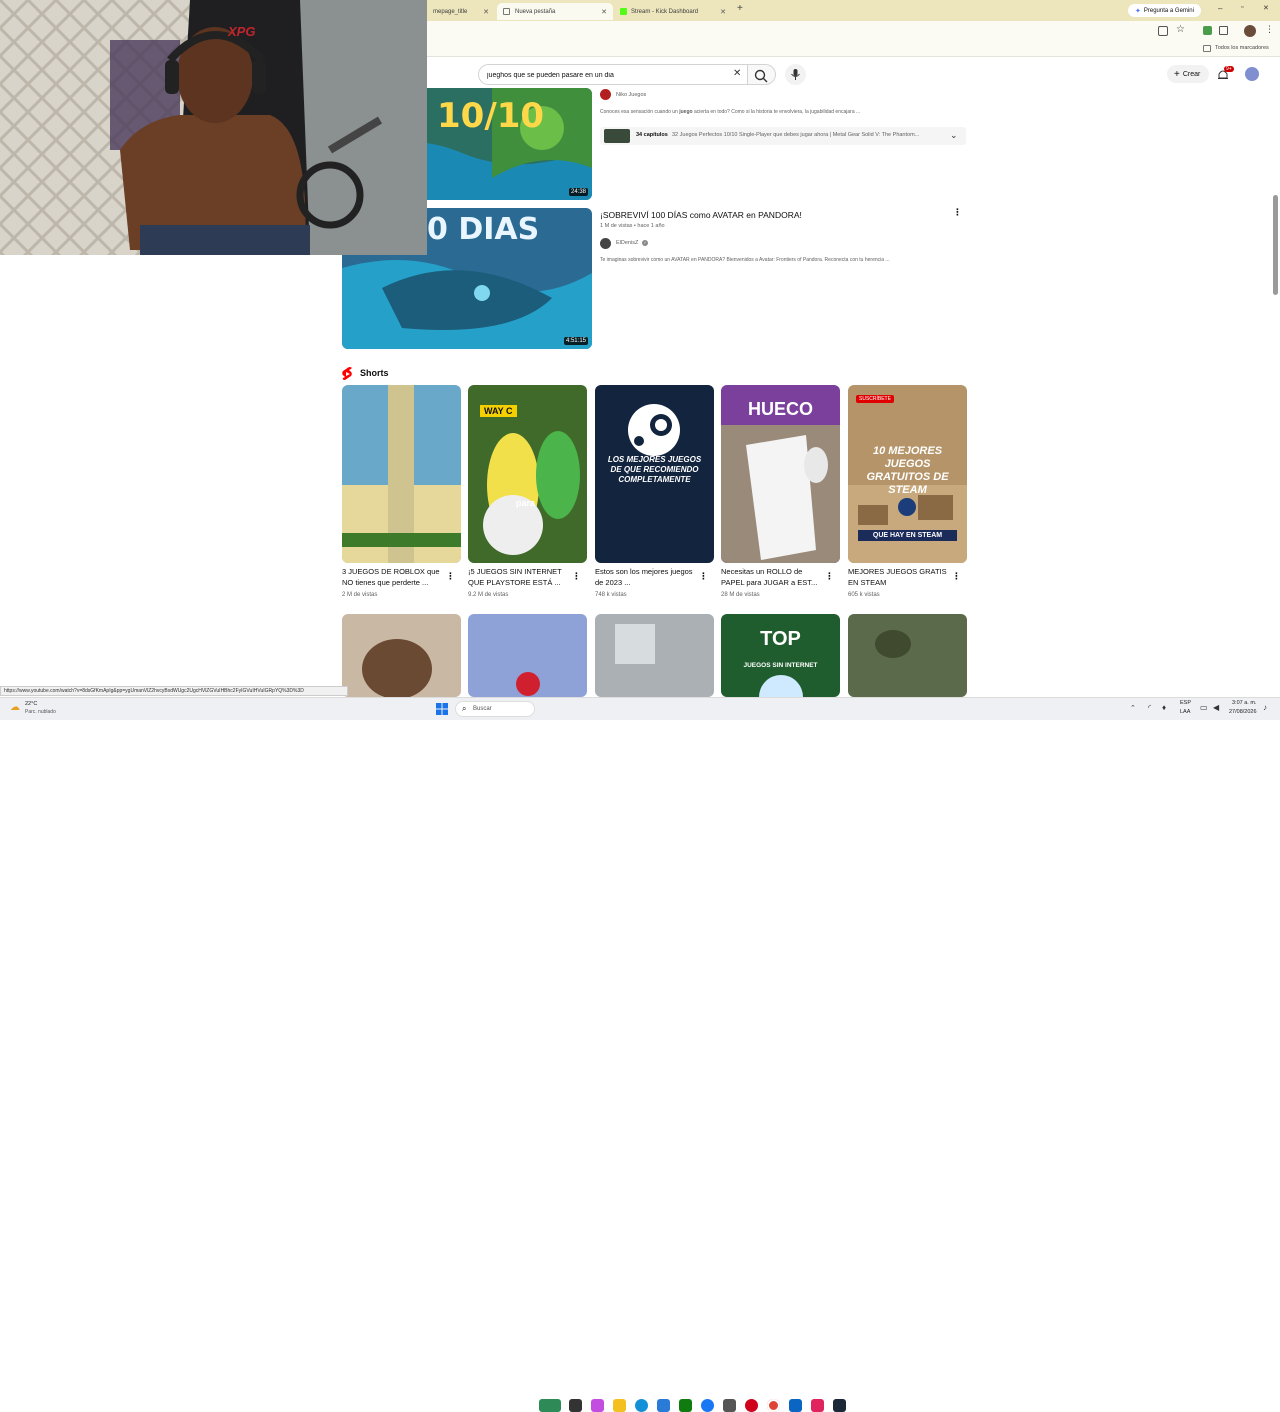  Describe the element at coordinates (619, 1405) in the screenshot. I see `file-explorer-icon` at that location.